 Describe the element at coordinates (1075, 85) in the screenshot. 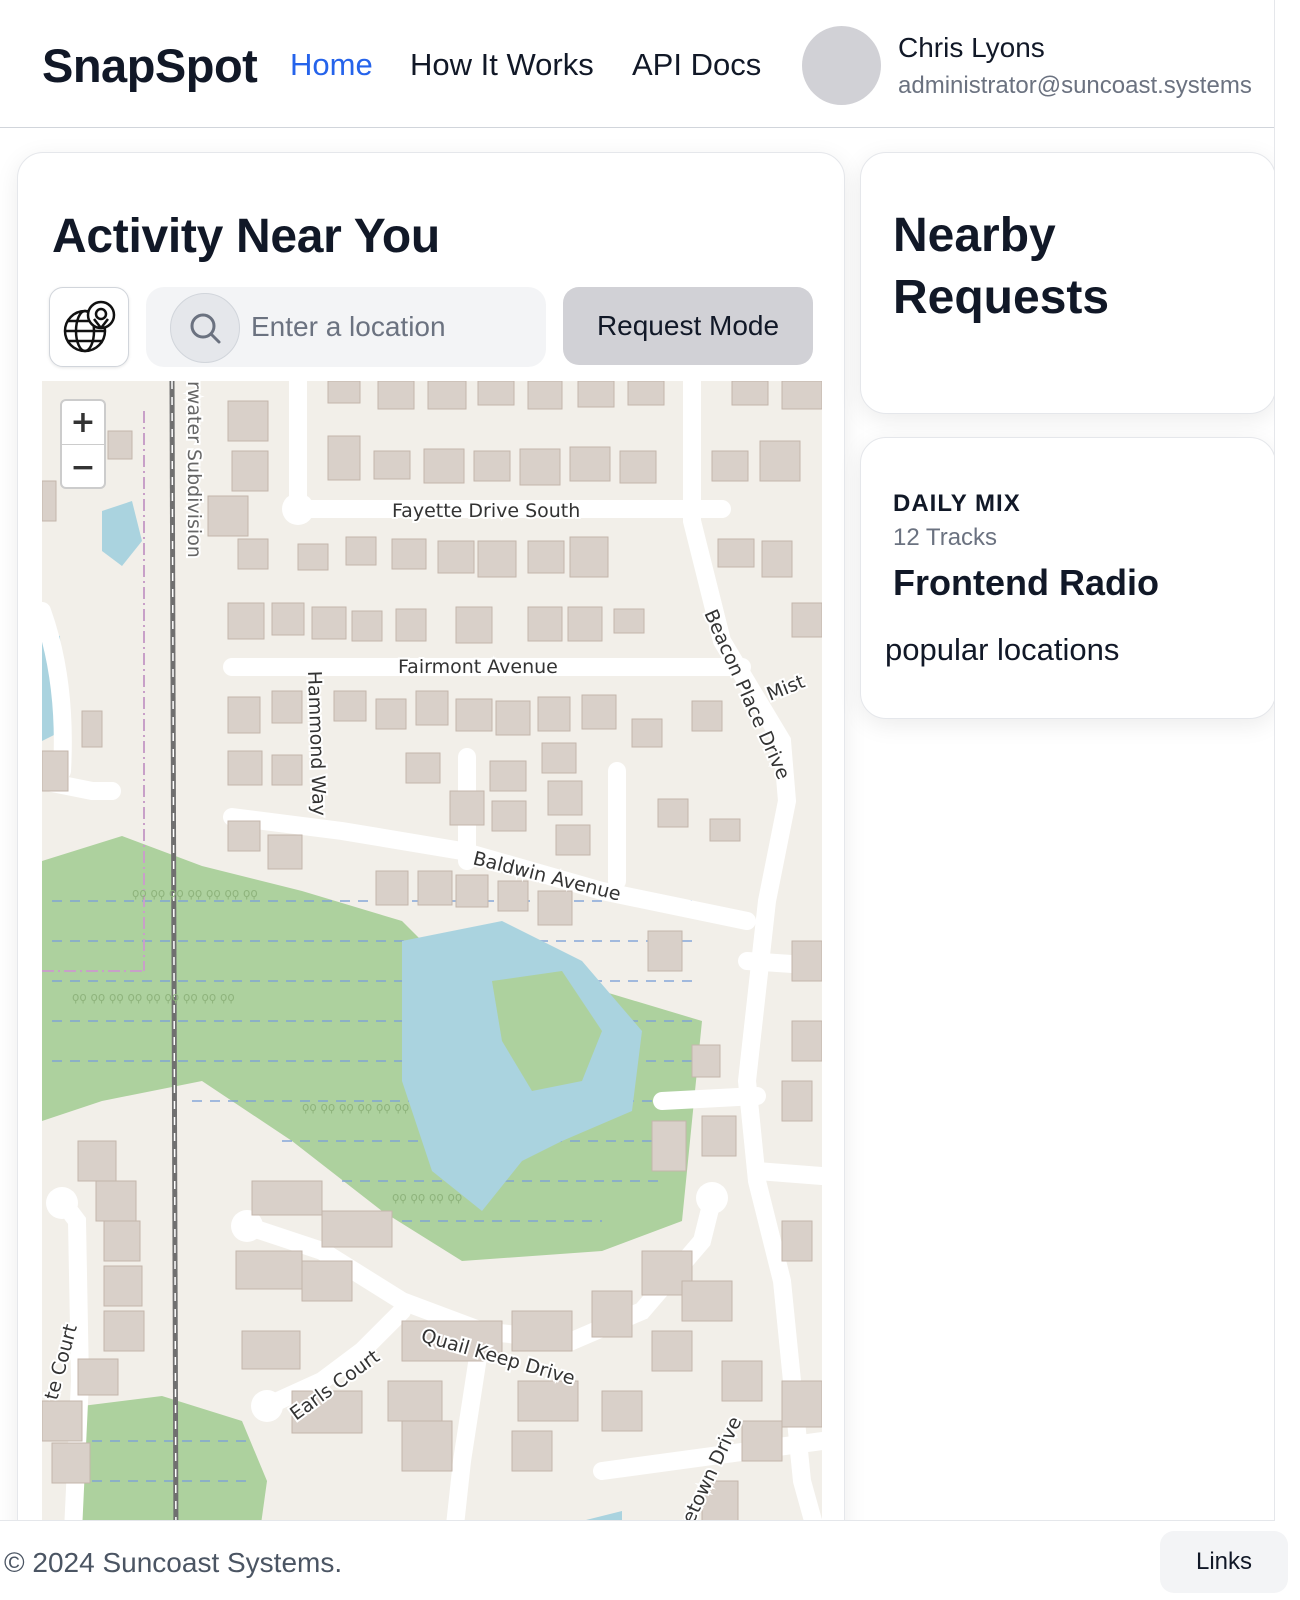

I see `user-email: administrator@suncoast.systems` at that location.